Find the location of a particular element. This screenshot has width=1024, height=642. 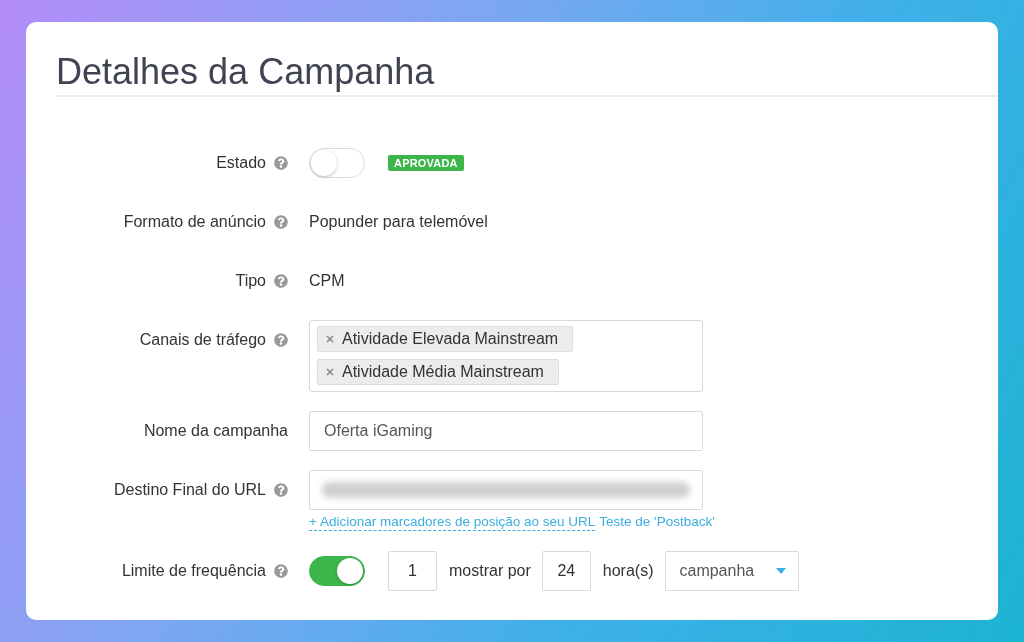

scope-select: campanha is located at coordinates (732, 571).